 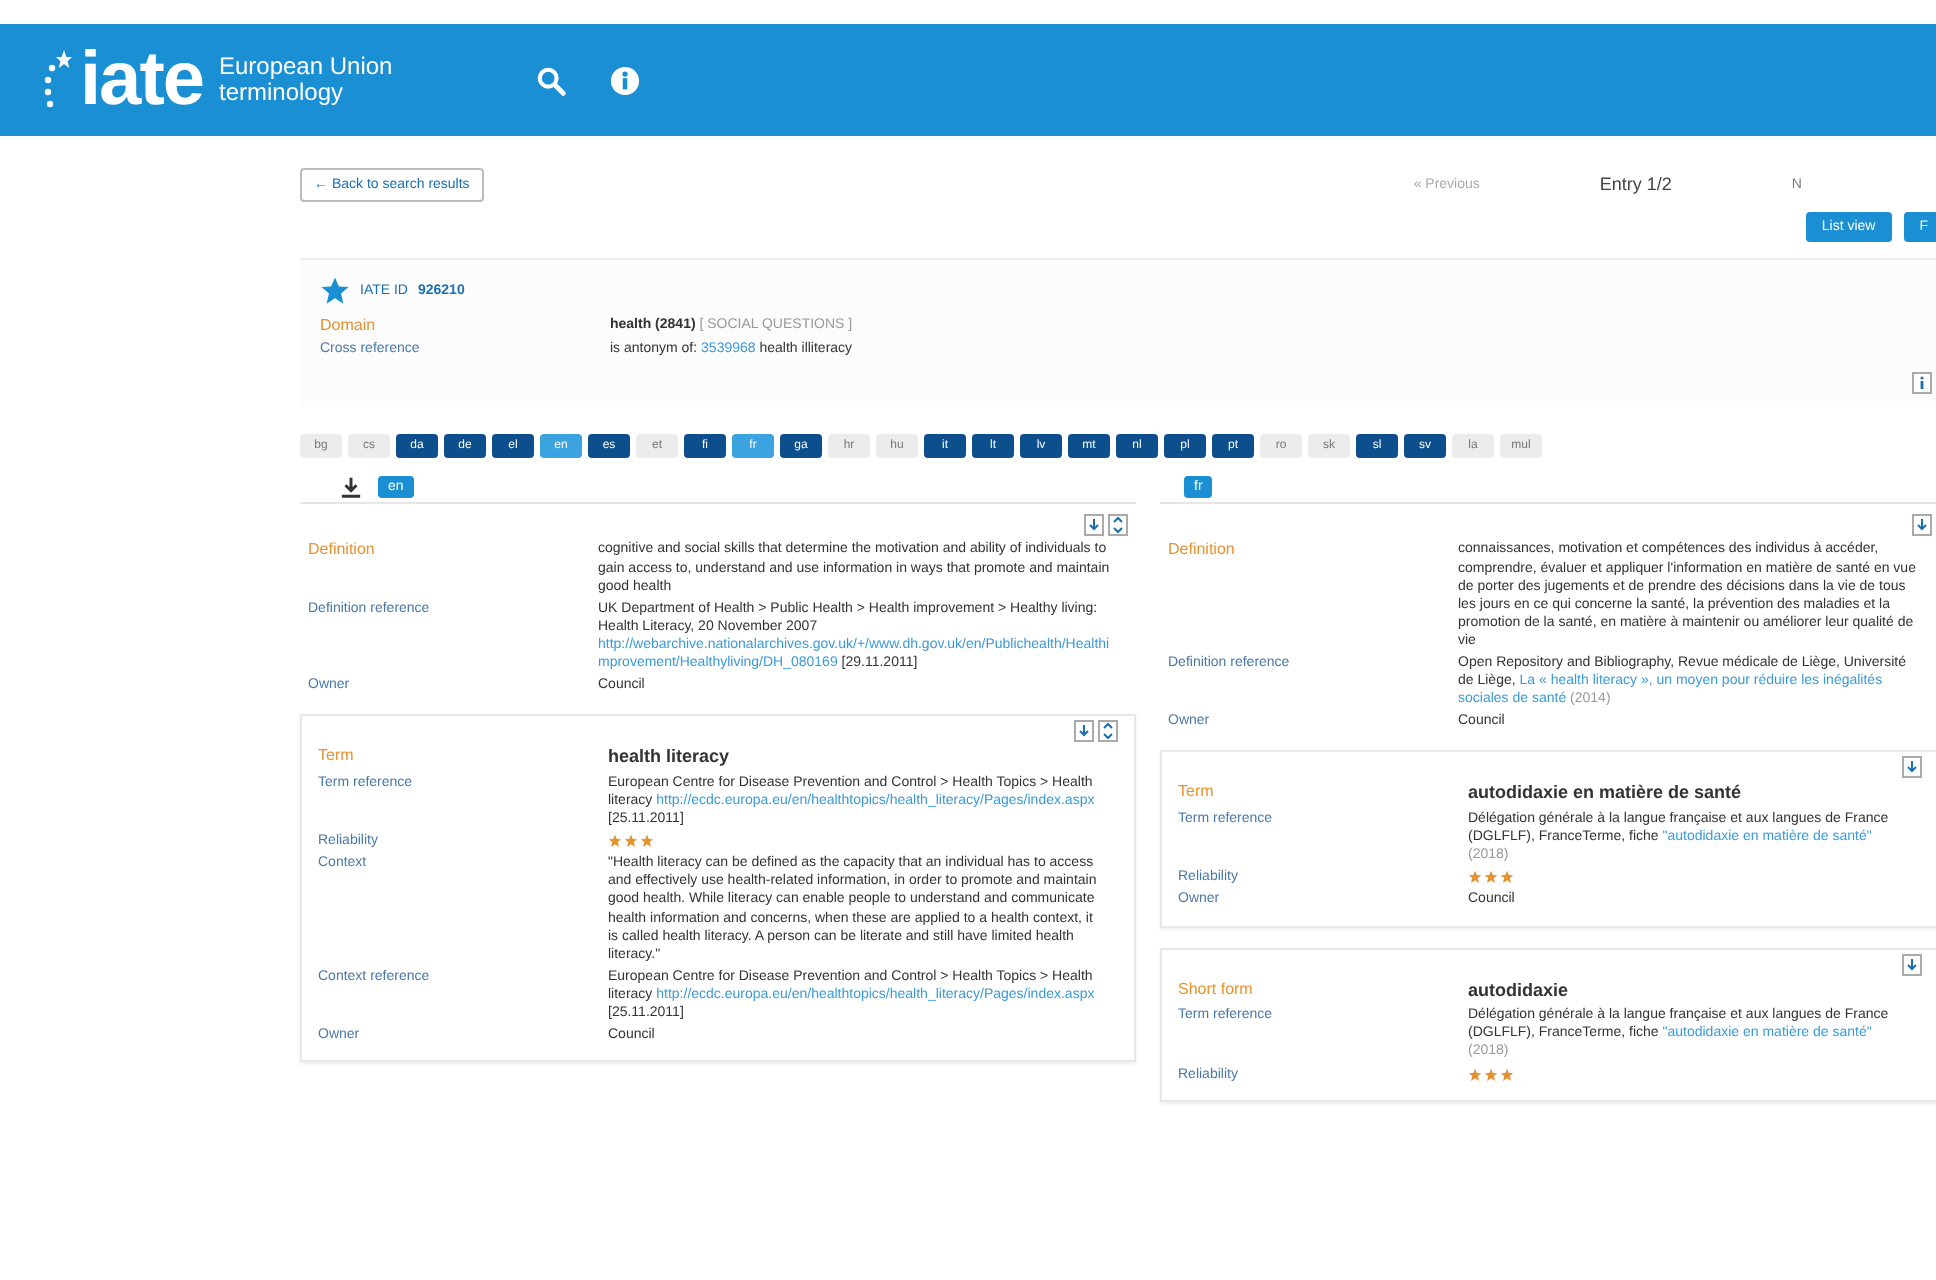 I want to click on info-icon, so click(x=625, y=80).